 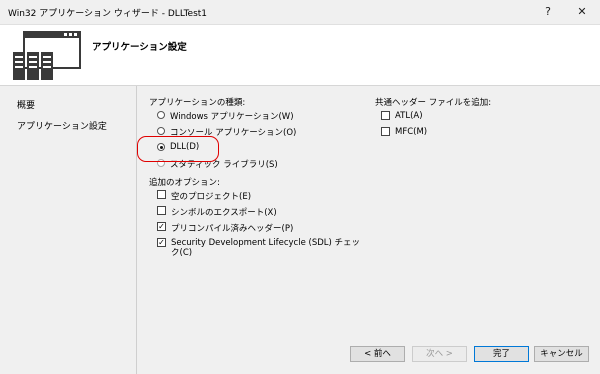 I want to click on prev-button: < 前へ, so click(x=377, y=354).